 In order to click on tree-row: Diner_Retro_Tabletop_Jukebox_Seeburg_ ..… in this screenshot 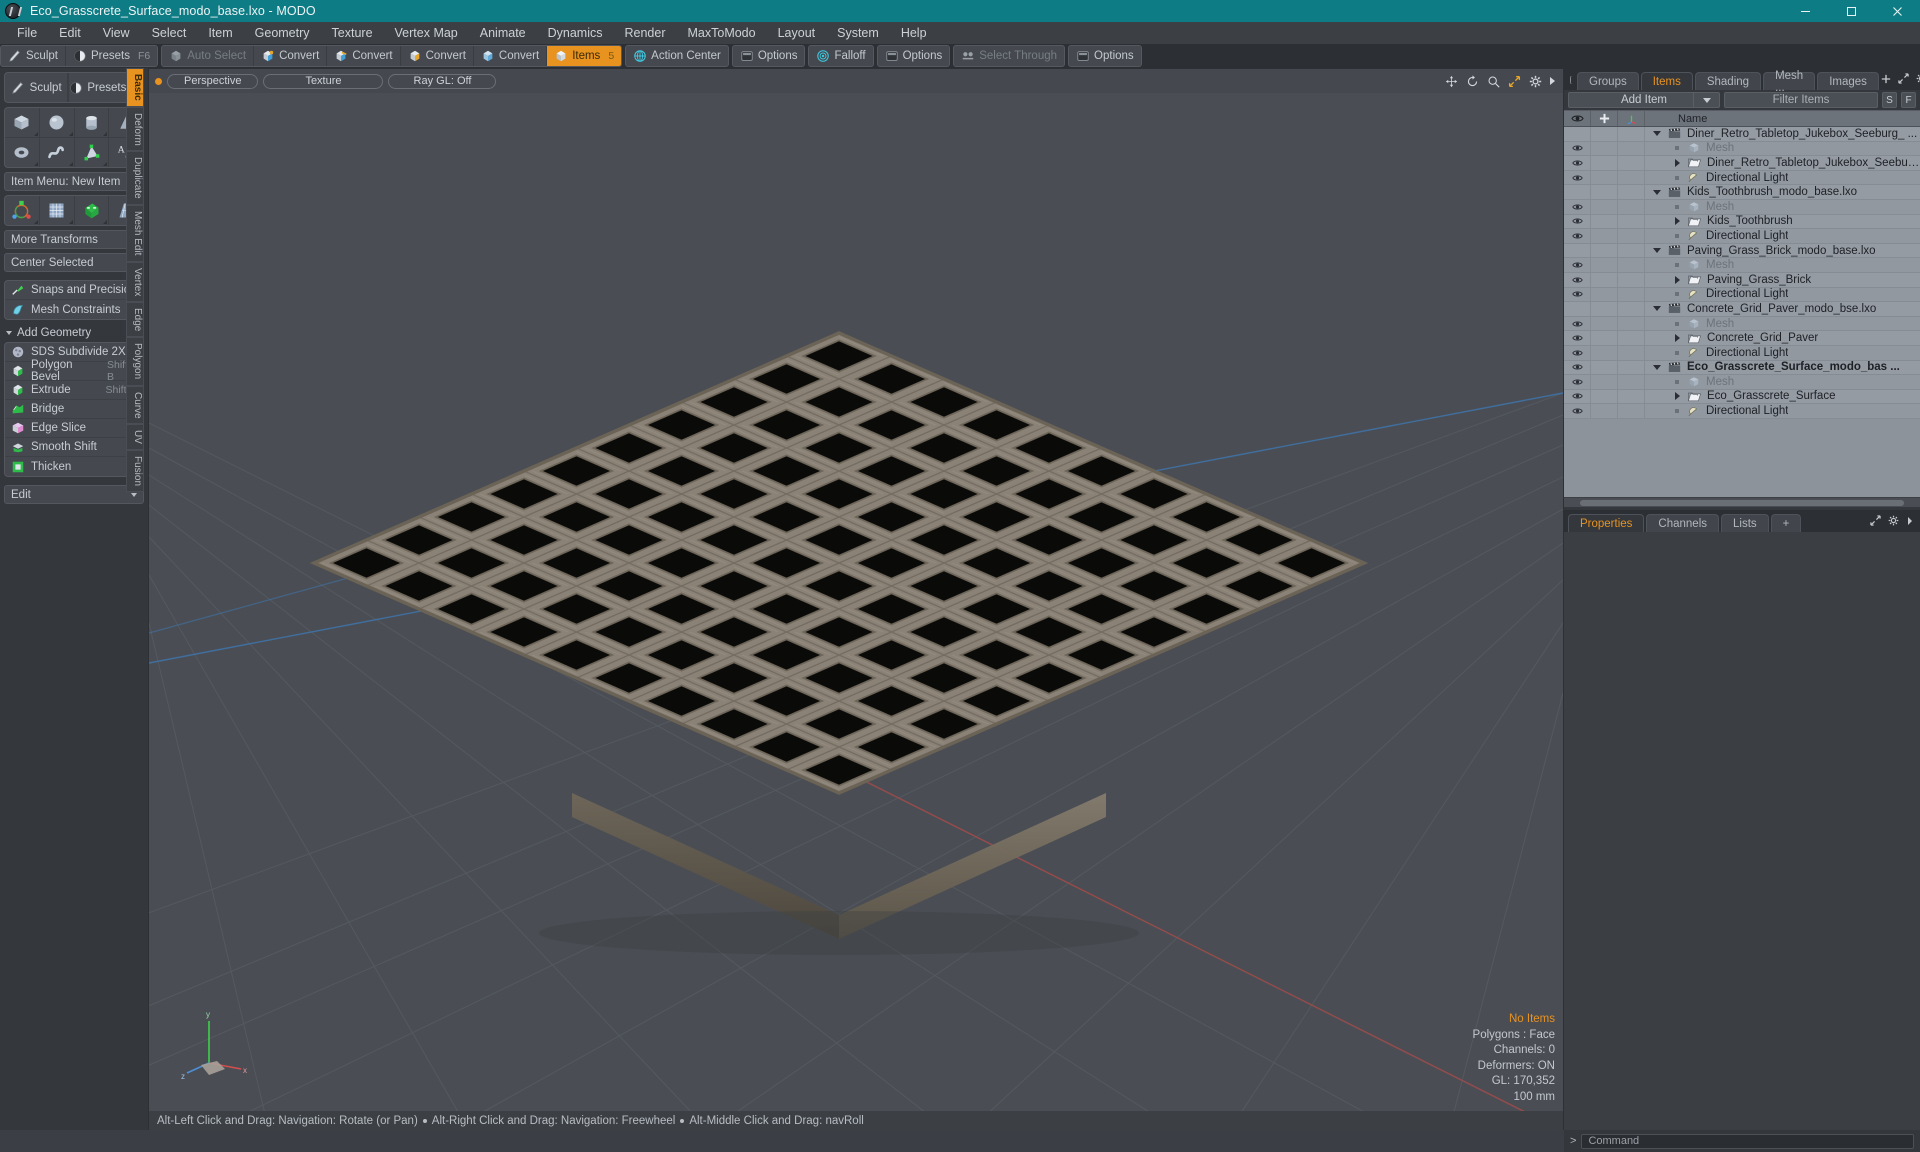, I will do `click(1742, 134)`.